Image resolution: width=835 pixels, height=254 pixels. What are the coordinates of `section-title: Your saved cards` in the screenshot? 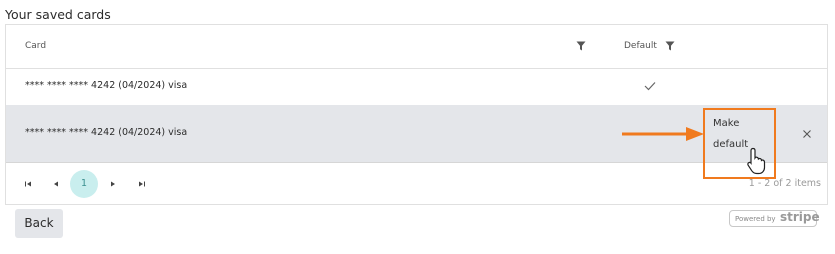 It's located at (58, 14).